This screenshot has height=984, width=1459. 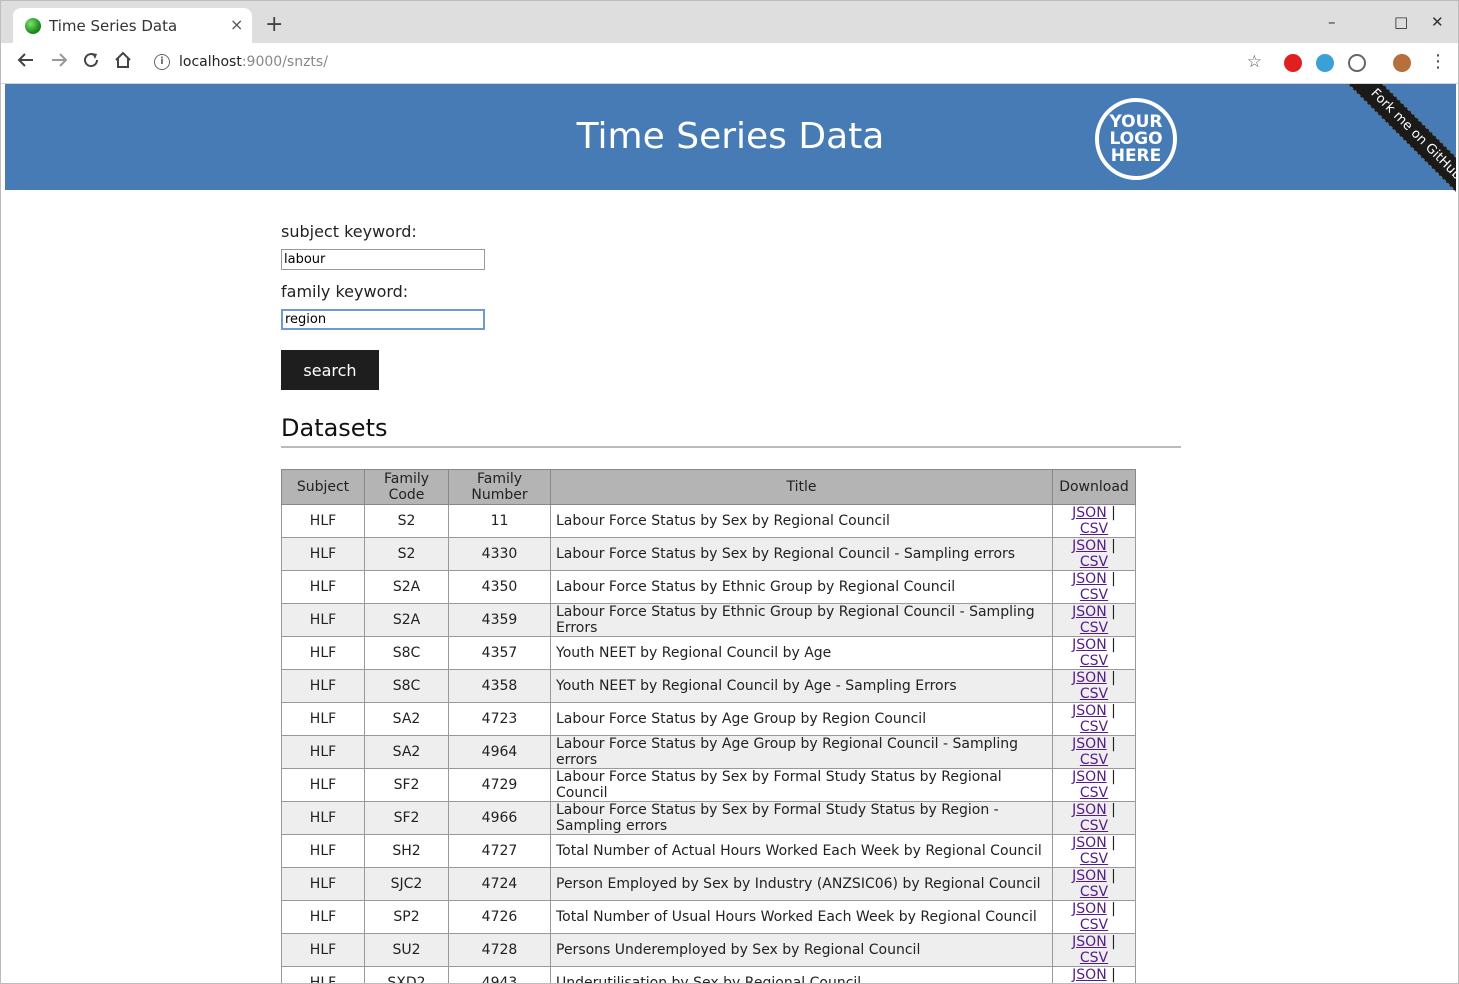 I want to click on cell-family-code: SP2, so click(x=406, y=917).